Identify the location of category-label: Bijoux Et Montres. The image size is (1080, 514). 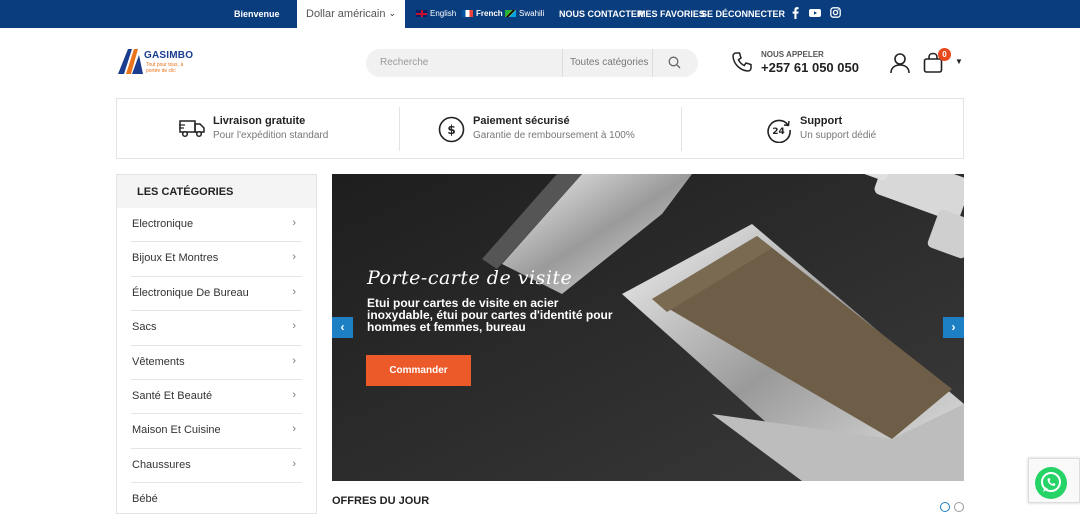
(175, 258).